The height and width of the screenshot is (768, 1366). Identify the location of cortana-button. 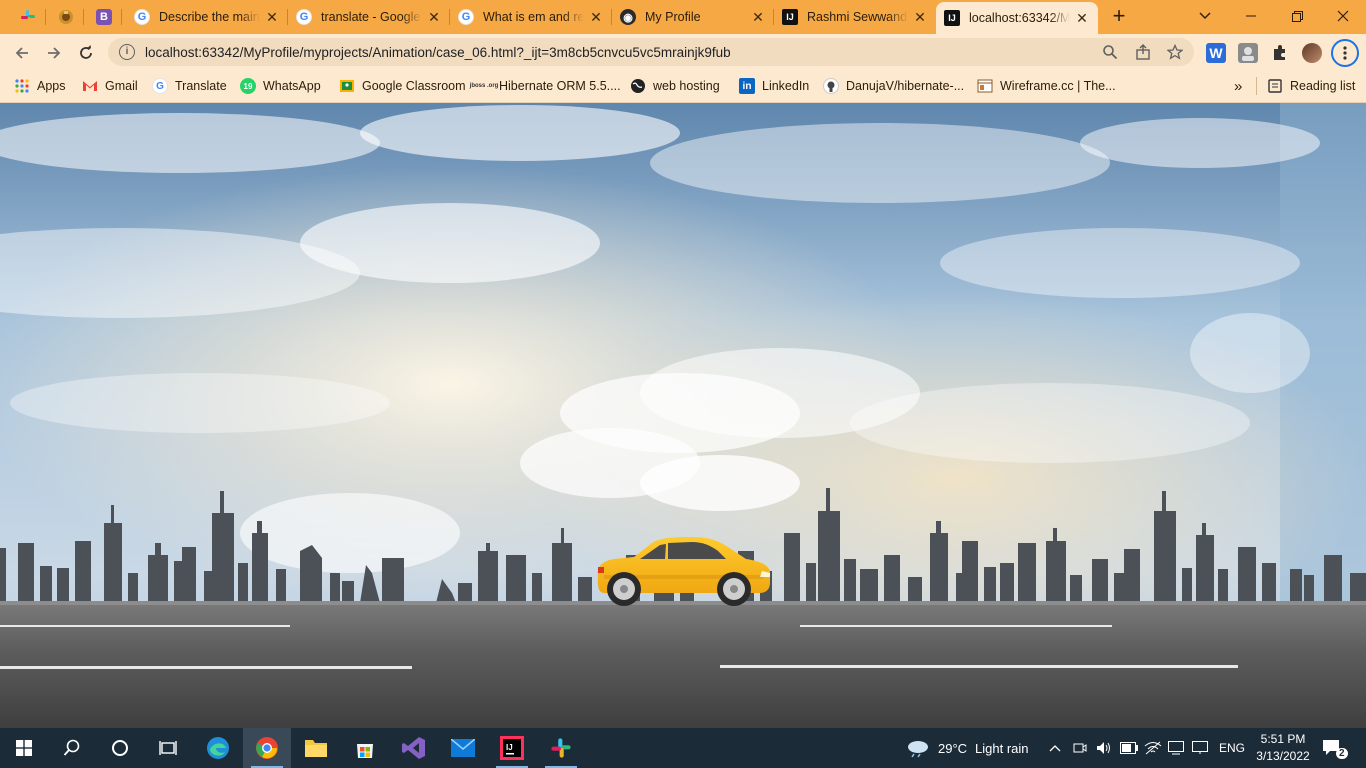
(120, 748).